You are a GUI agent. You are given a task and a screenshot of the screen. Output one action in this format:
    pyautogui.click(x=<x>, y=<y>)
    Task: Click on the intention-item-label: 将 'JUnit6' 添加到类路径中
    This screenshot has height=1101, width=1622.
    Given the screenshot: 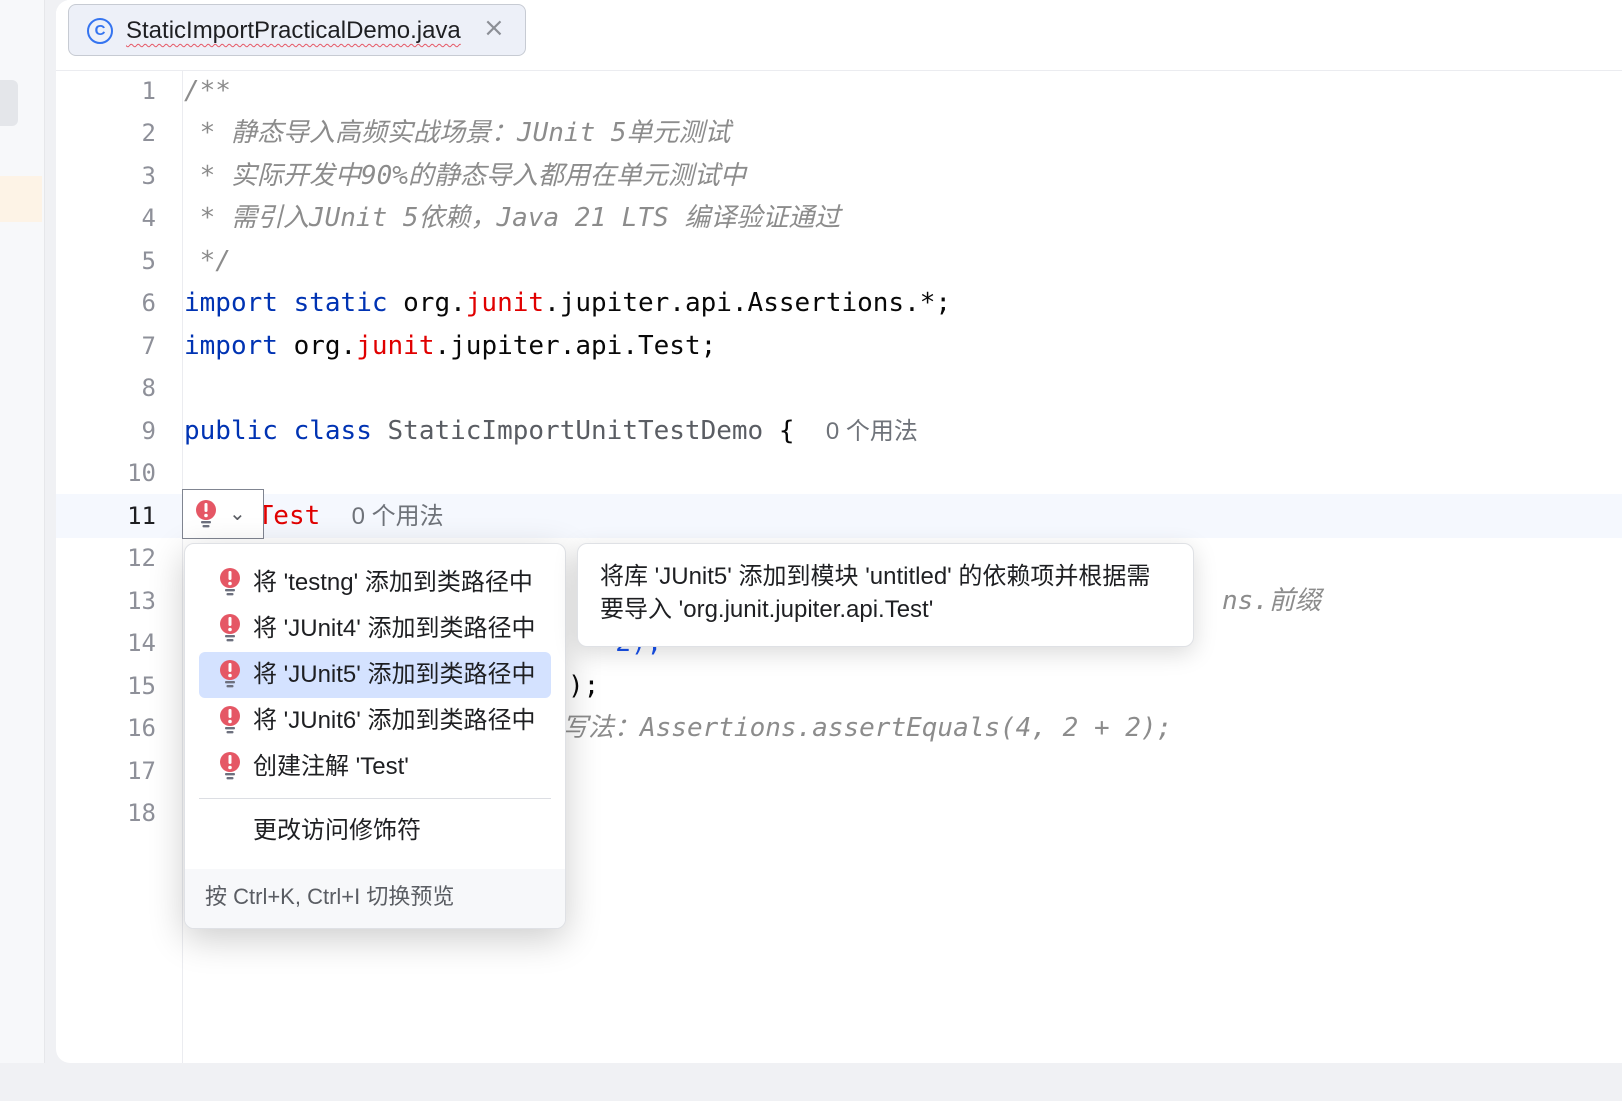 What is the action you would take?
    pyautogui.click(x=394, y=720)
    